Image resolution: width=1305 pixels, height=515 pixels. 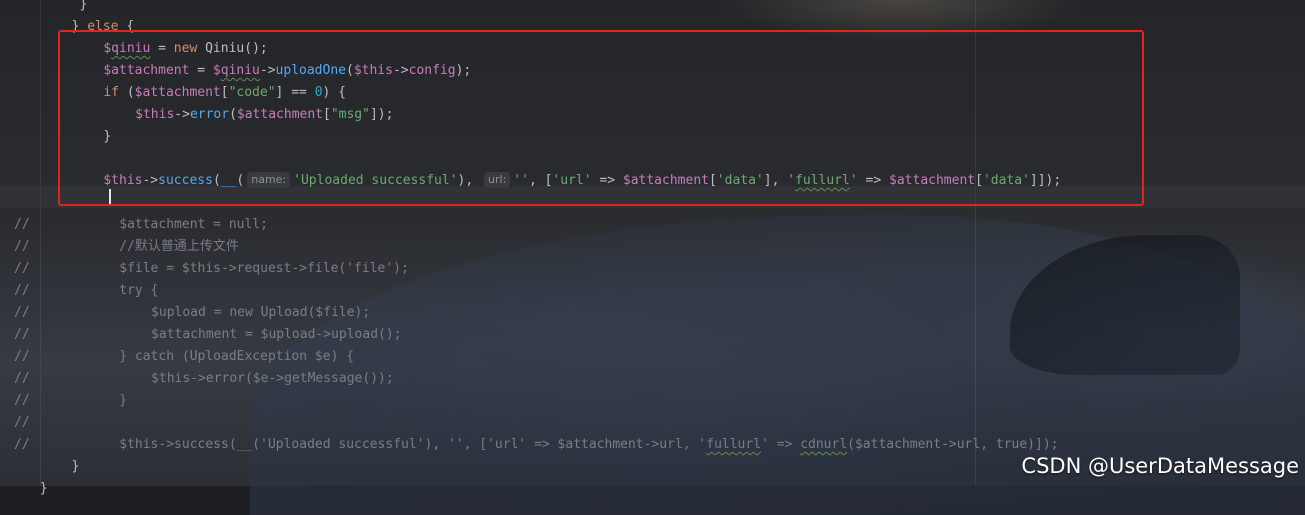 I want to click on code-text: $attachment = null;, so click(x=193, y=225).